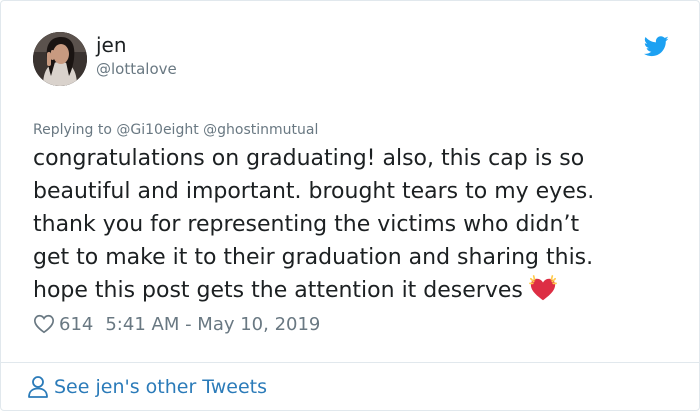 The width and height of the screenshot is (700, 411). Describe the element at coordinates (212, 324) in the screenshot. I see `tweet-timestamp: 5:41 AM - May 10, 2019` at that location.